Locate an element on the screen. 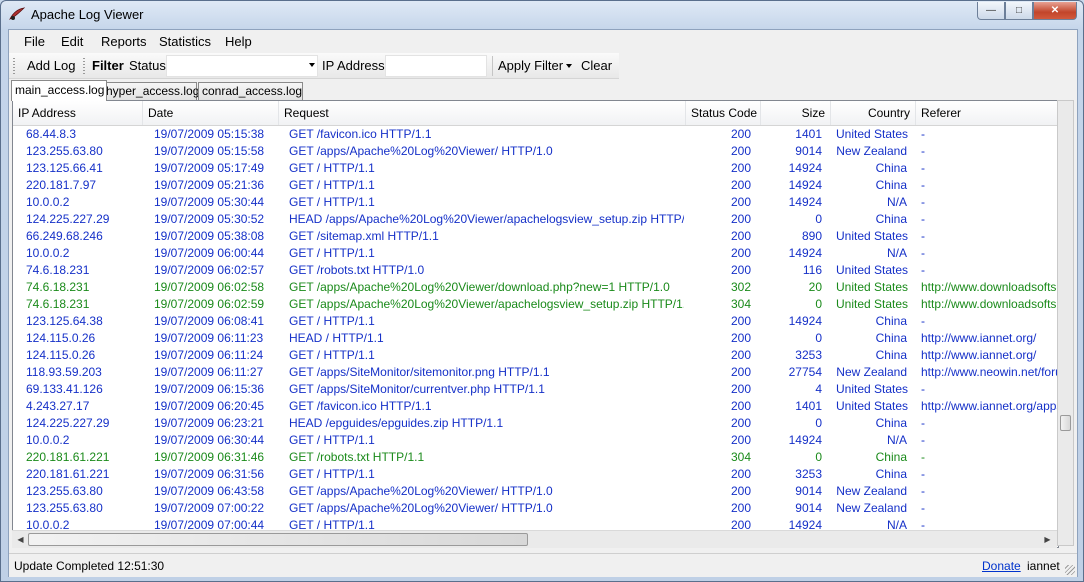 The image size is (1084, 582). maximize-button: □ is located at coordinates (1019, 11).